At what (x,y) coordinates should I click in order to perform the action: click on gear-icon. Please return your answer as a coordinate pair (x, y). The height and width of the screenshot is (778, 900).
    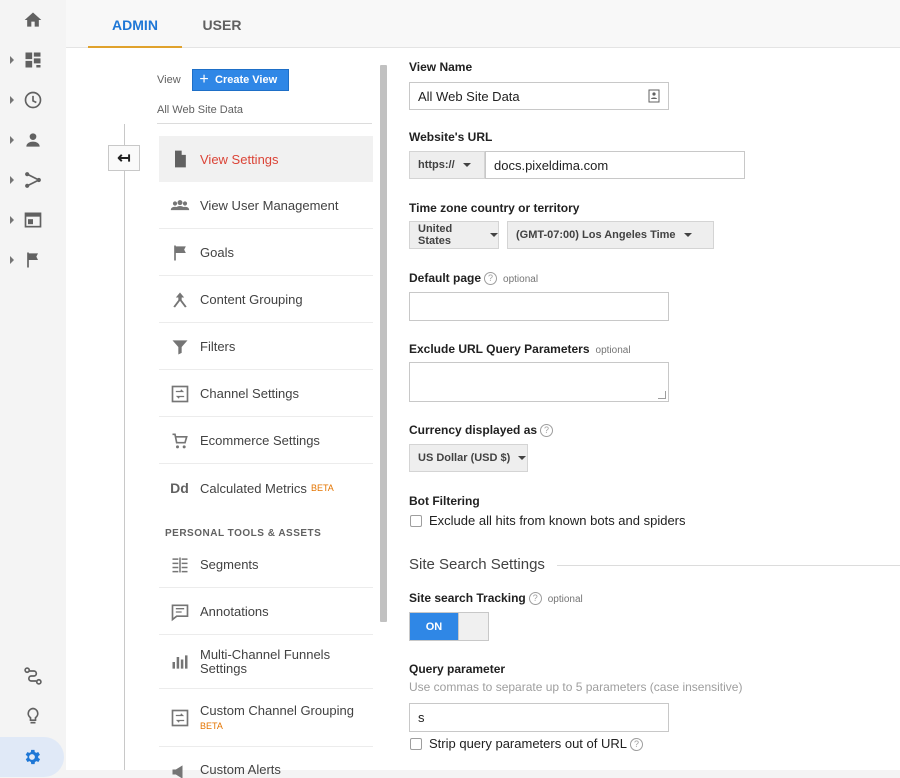
    Looking at the image, I should click on (33, 757).